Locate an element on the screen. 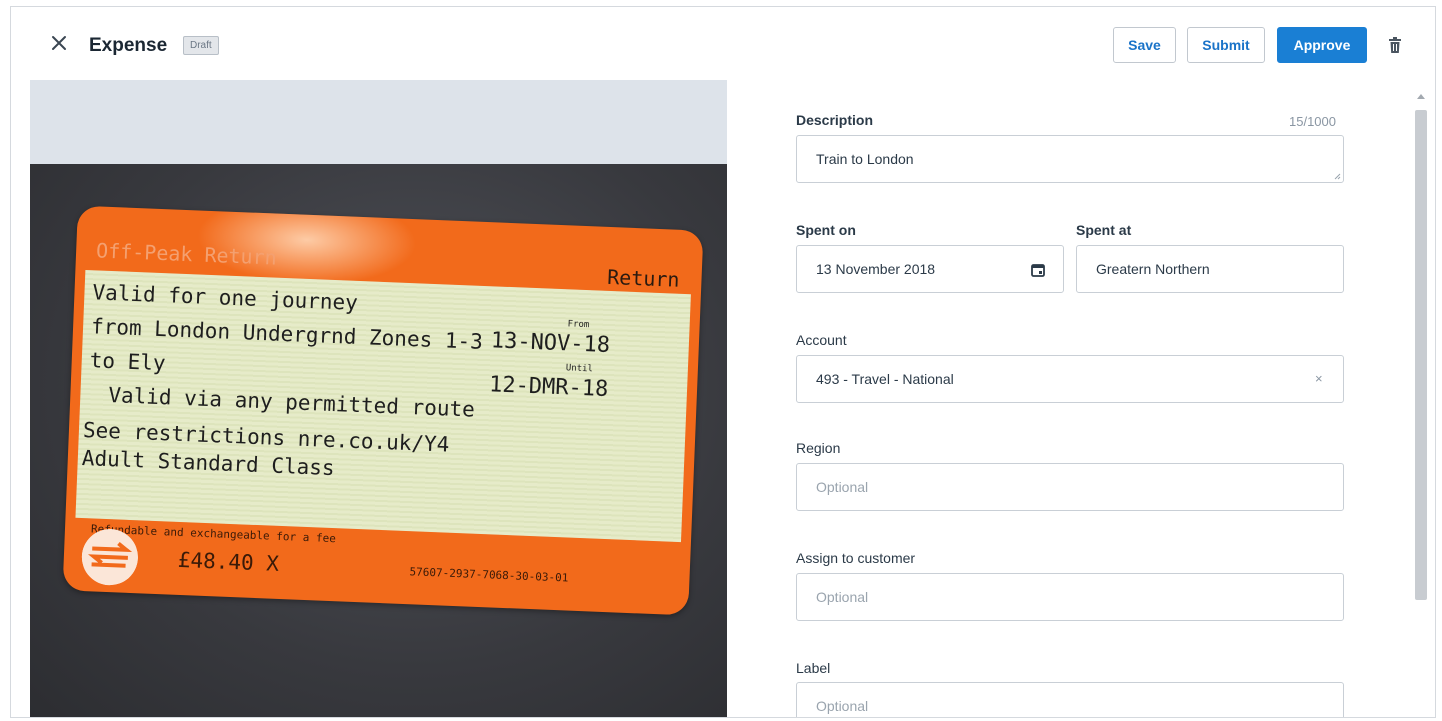 The image size is (1442, 721). account-select: 493 - Travel - National × is located at coordinates (1070, 379).